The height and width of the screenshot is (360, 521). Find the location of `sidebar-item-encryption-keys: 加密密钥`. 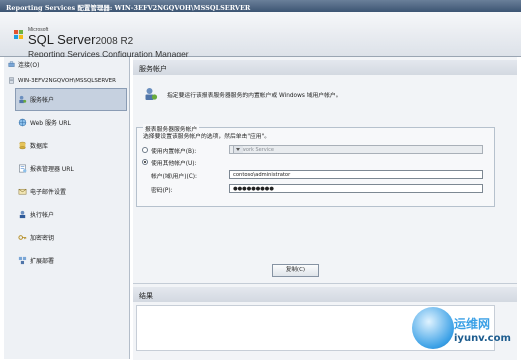

sidebar-item-encryption-keys: 加密密钥 is located at coordinates (66, 237).